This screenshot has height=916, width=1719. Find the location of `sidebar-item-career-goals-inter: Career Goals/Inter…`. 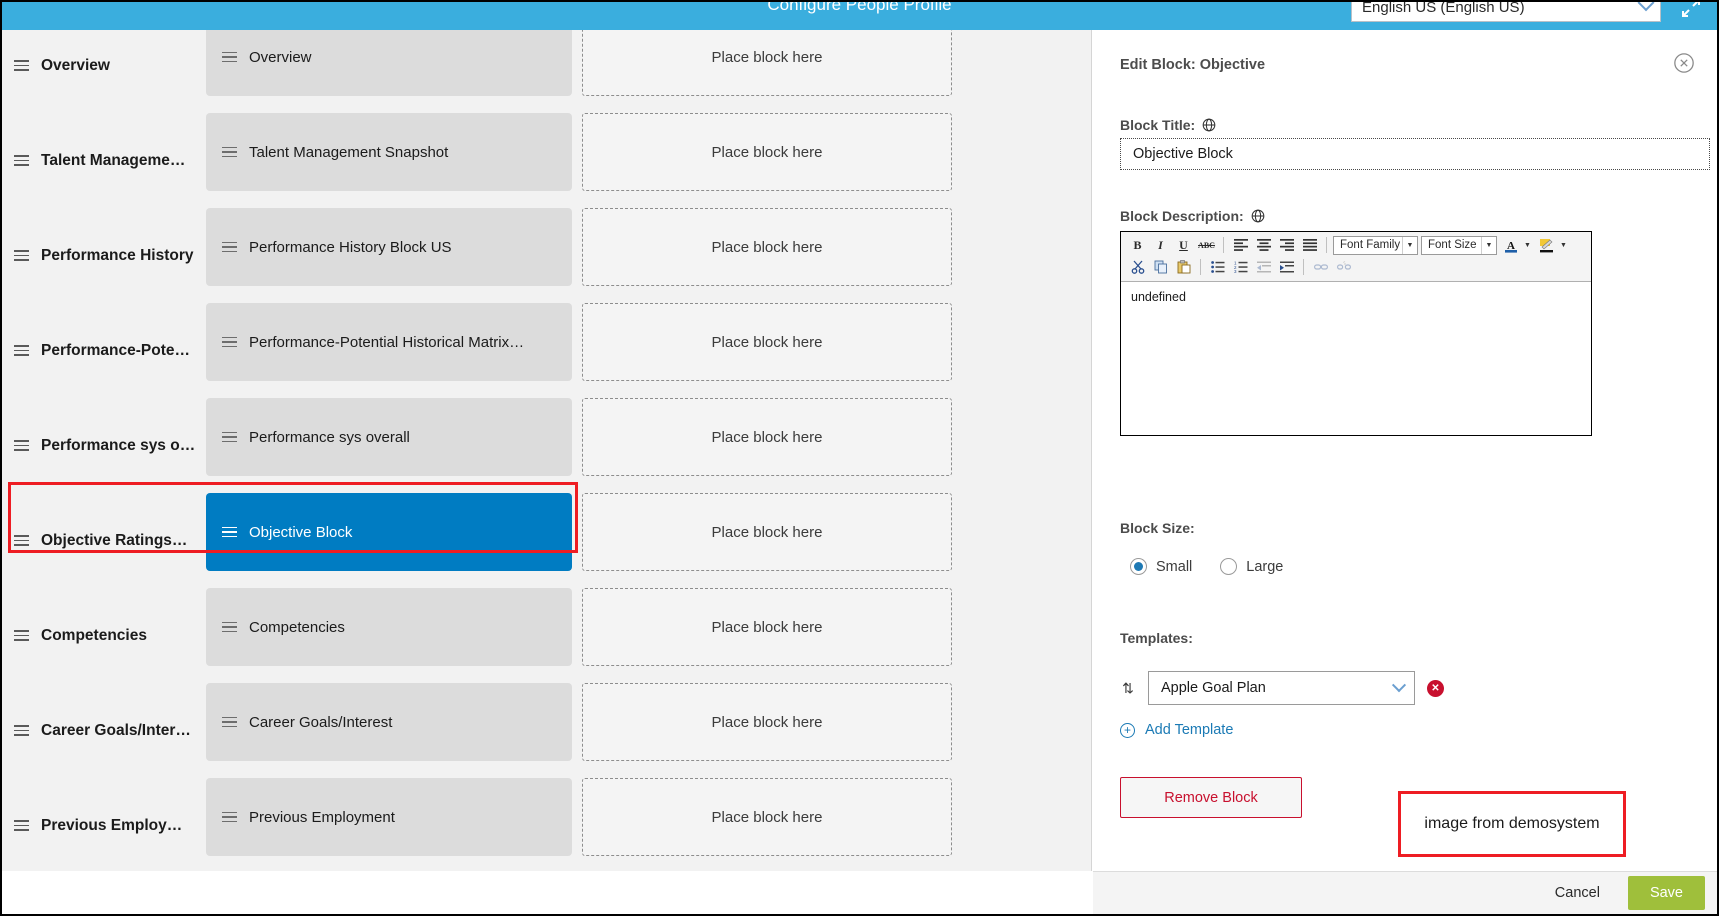

sidebar-item-career-goals-inter: Career Goals/Inter… is located at coordinates (96, 730).